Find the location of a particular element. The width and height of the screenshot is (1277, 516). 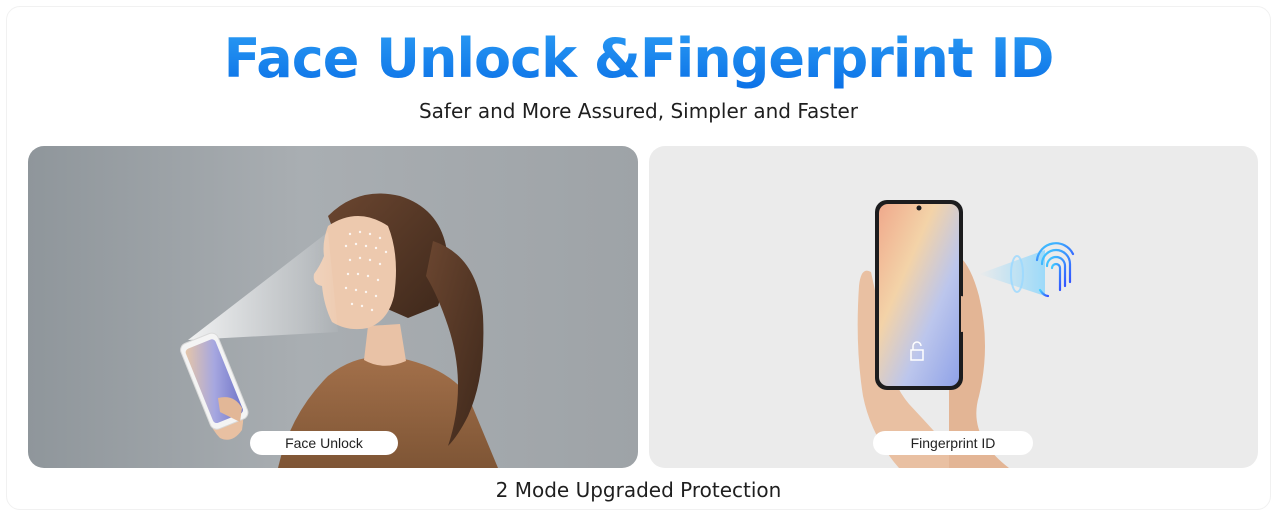

fingerprint-id-label: Fingerprint ID is located at coordinates (953, 443).